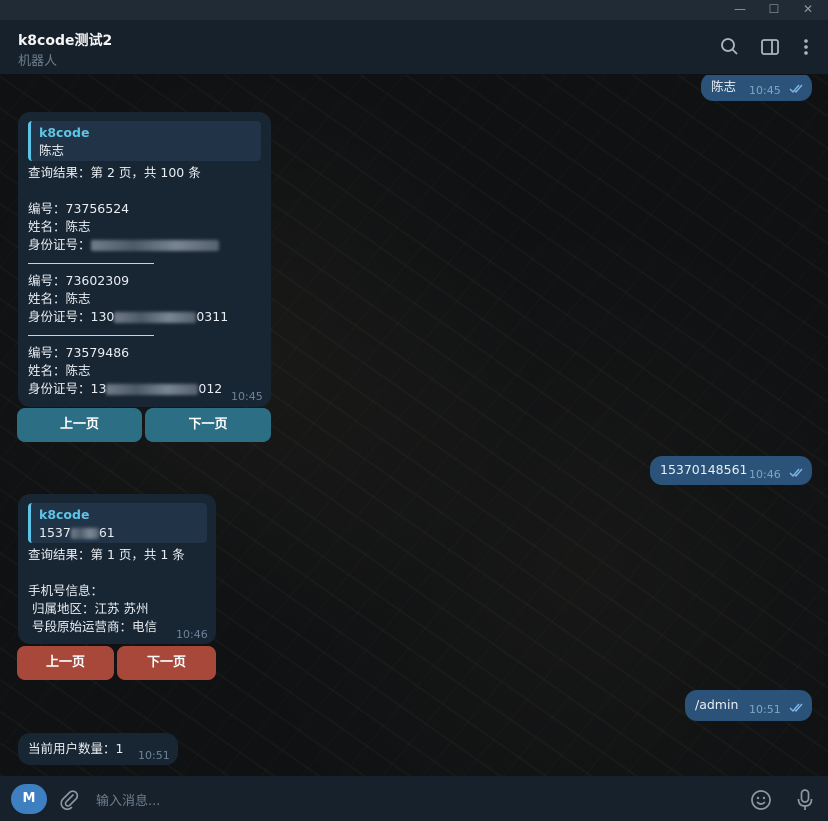 The height and width of the screenshot is (821, 828). Describe the element at coordinates (414, 47) in the screenshot. I see `chat-header: k8code测试2 机器人` at that location.